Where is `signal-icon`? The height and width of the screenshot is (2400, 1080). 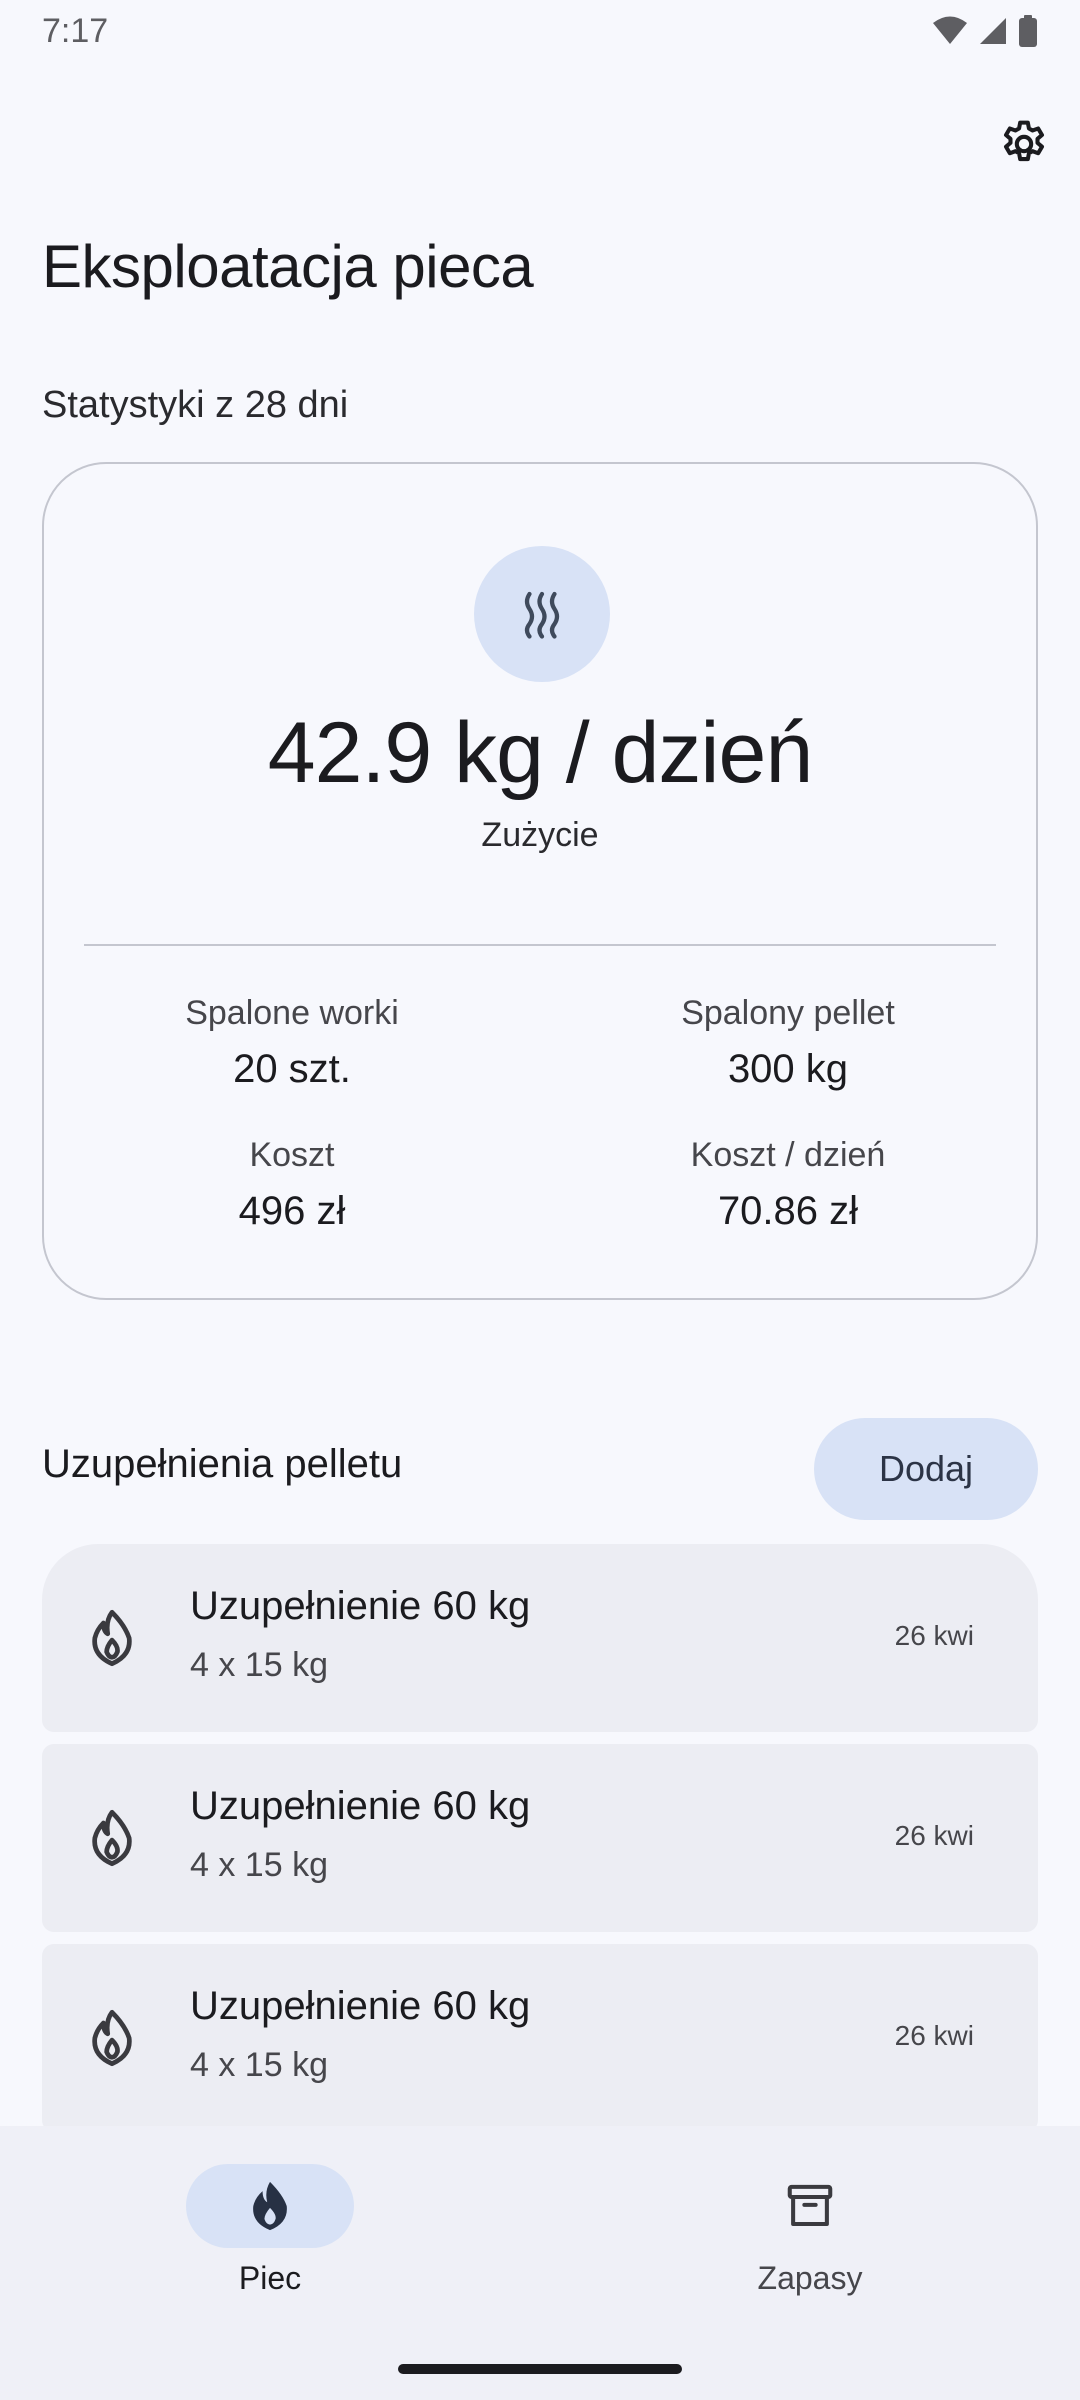 signal-icon is located at coordinates (993, 31).